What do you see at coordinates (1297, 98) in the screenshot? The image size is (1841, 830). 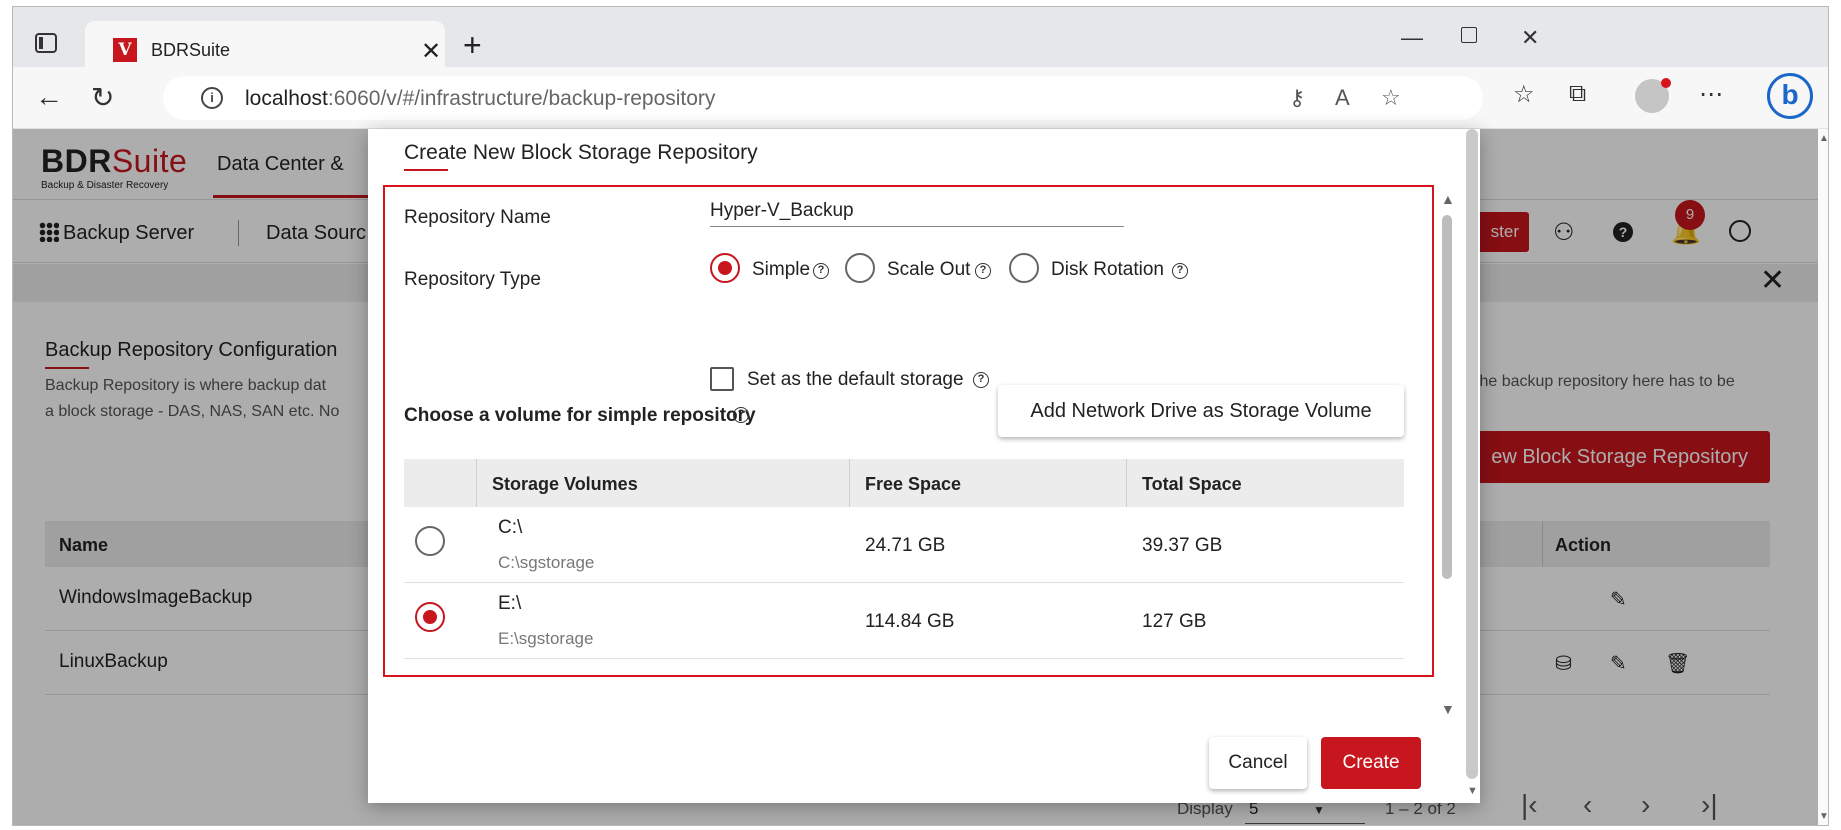 I see `key-icon: ⚷` at bounding box center [1297, 98].